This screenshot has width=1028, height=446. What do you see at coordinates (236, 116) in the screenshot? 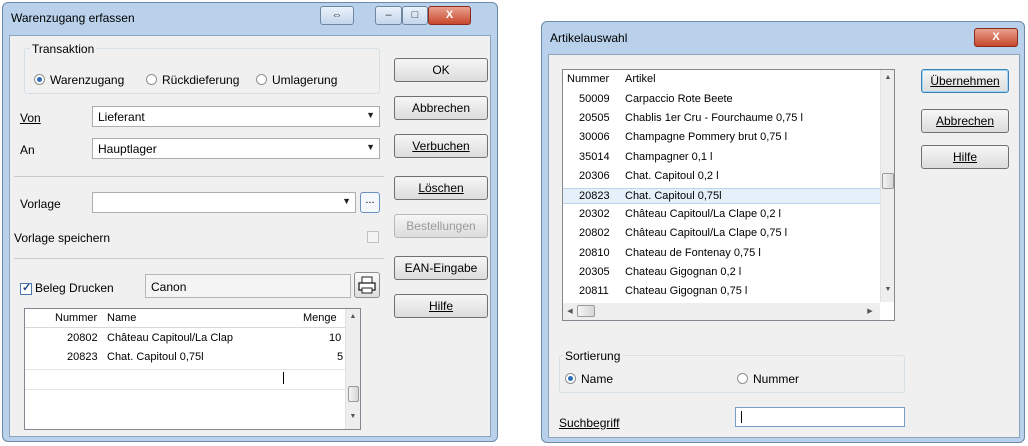
I see `von-dropdown: Lieferant ▼` at bounding box center [236, 116].